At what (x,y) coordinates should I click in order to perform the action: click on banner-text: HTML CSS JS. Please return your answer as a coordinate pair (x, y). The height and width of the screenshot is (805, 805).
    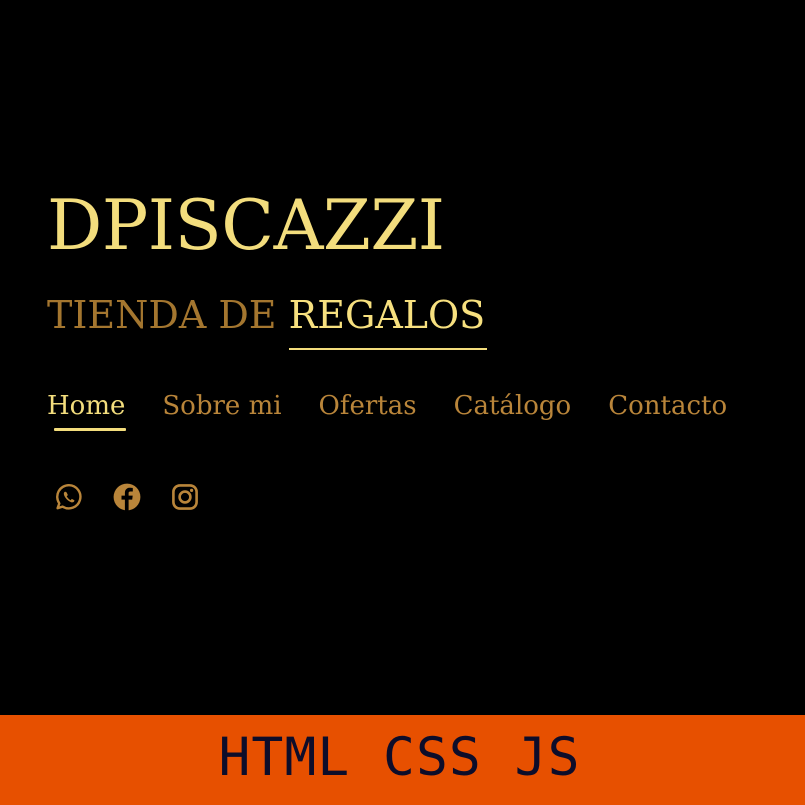
    Looking at the image, I should click on (399, 757).